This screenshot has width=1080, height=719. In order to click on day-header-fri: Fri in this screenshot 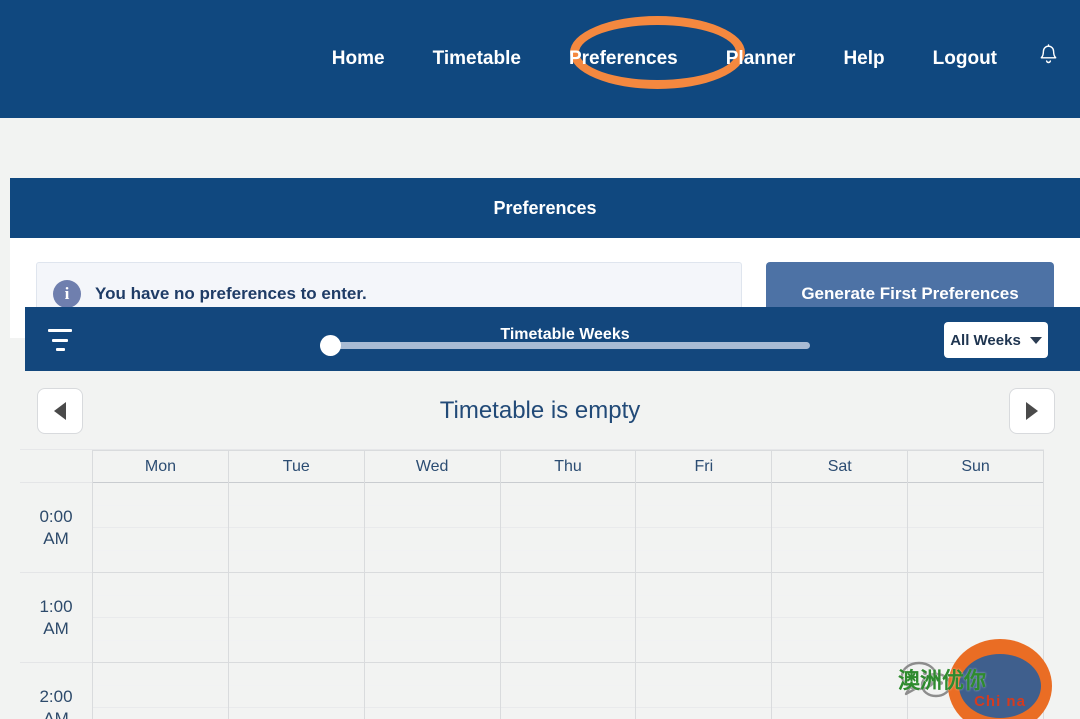, I will do `click(703, 466)`.